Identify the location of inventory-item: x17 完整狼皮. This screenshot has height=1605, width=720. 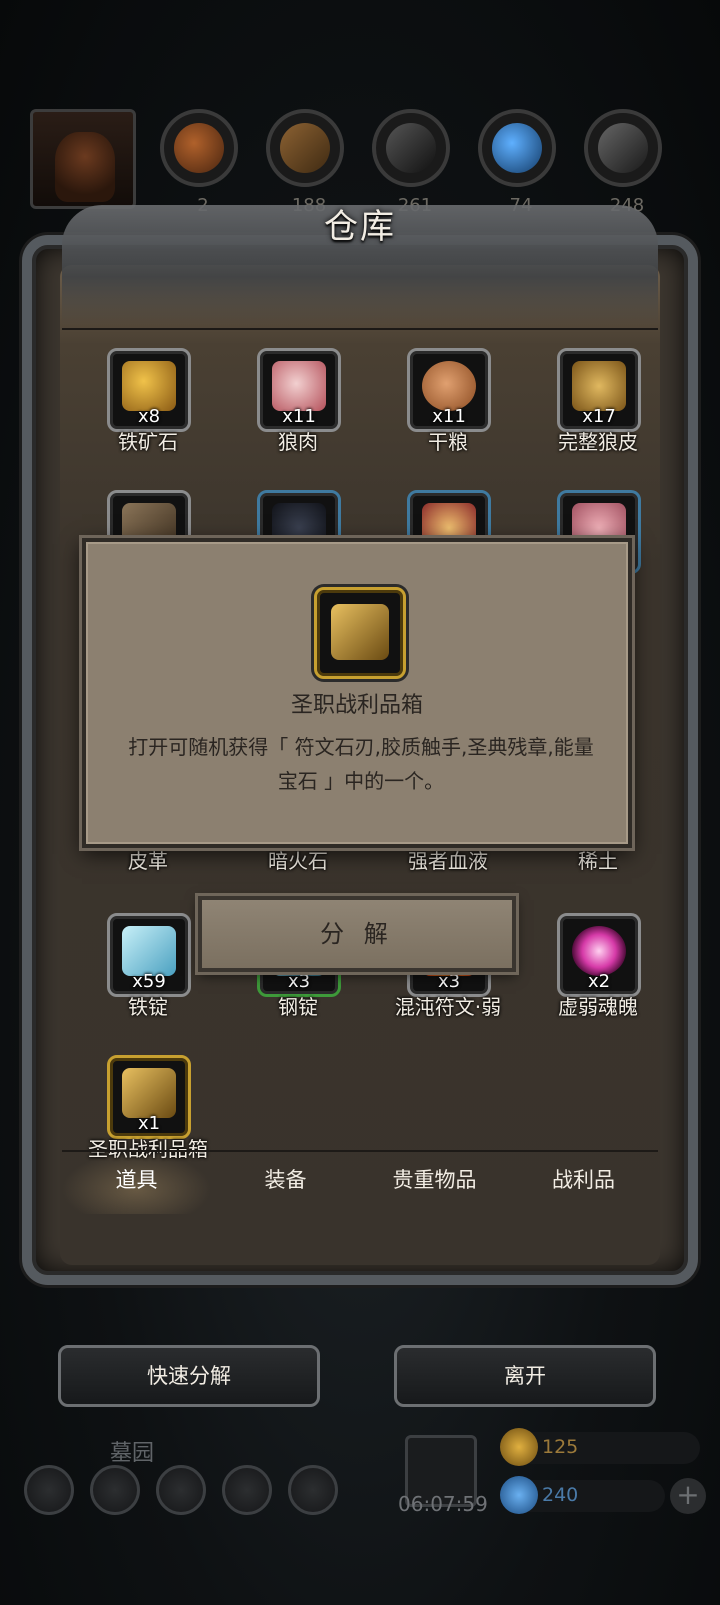
(598, 403).